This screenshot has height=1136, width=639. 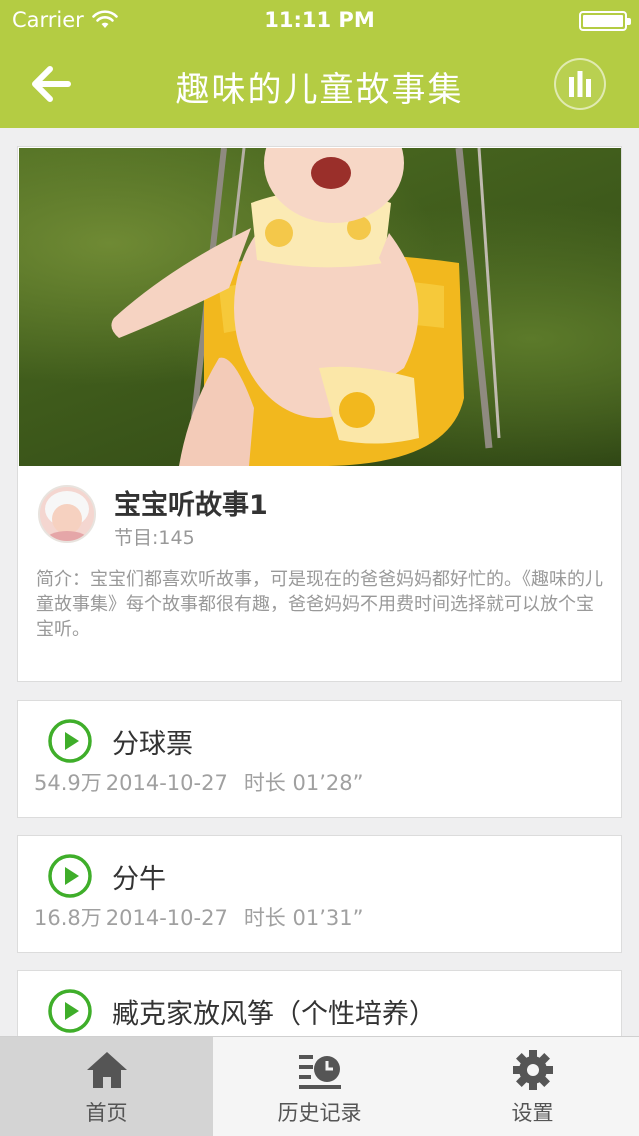 I want to click on home-icon, so click(x=106, y=1070).